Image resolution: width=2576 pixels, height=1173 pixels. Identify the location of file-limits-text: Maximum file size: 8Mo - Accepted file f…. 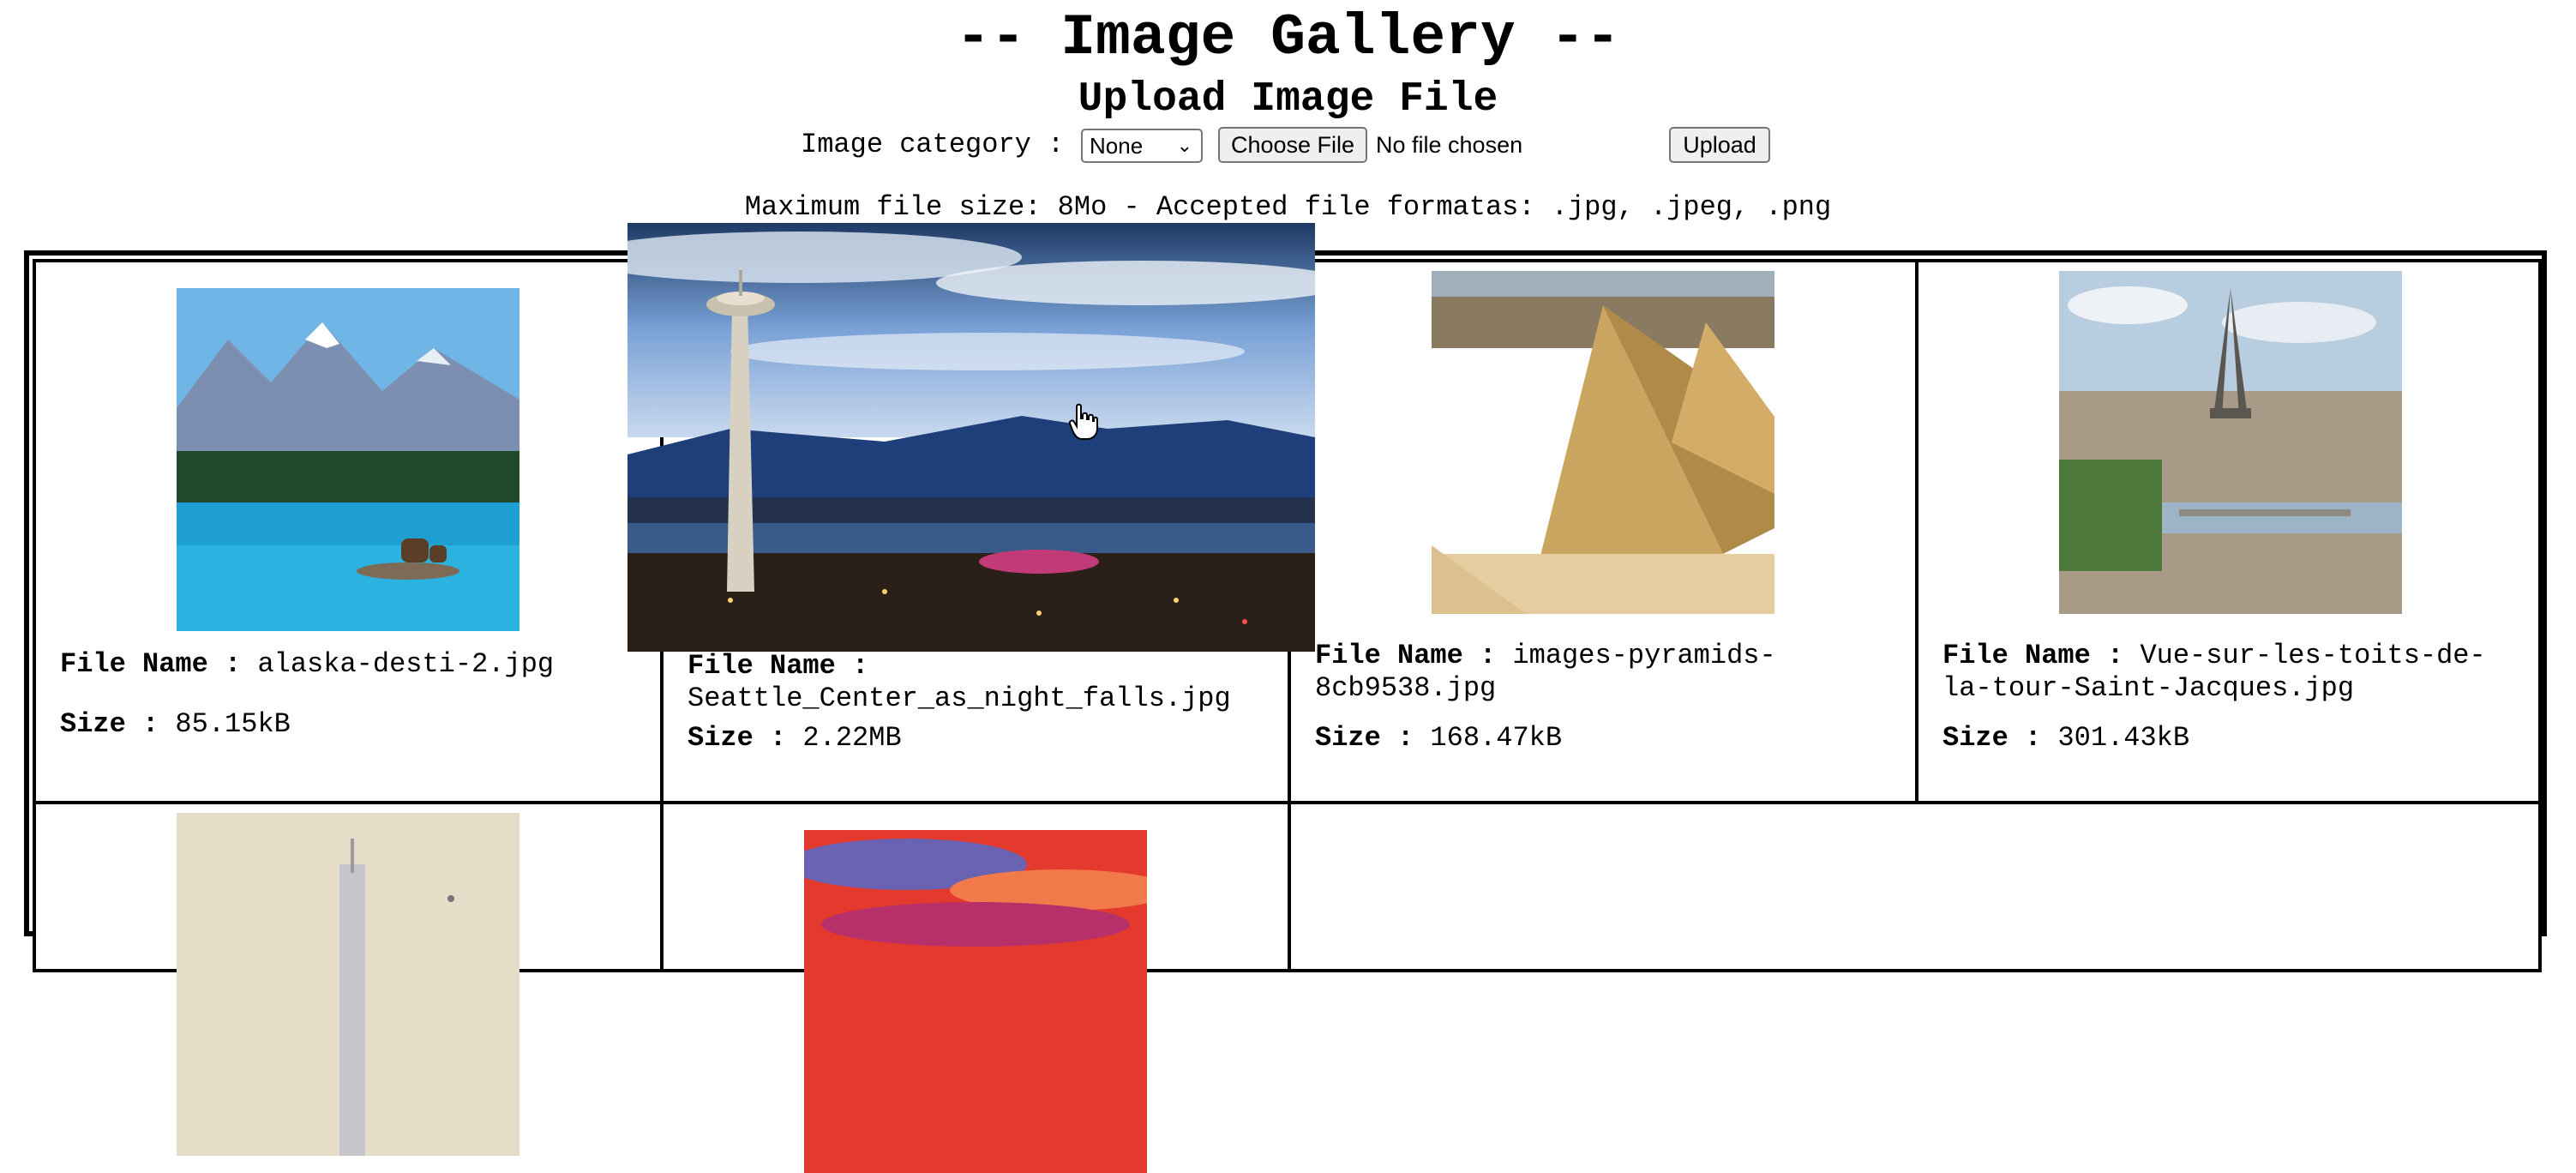
(1288, 207).